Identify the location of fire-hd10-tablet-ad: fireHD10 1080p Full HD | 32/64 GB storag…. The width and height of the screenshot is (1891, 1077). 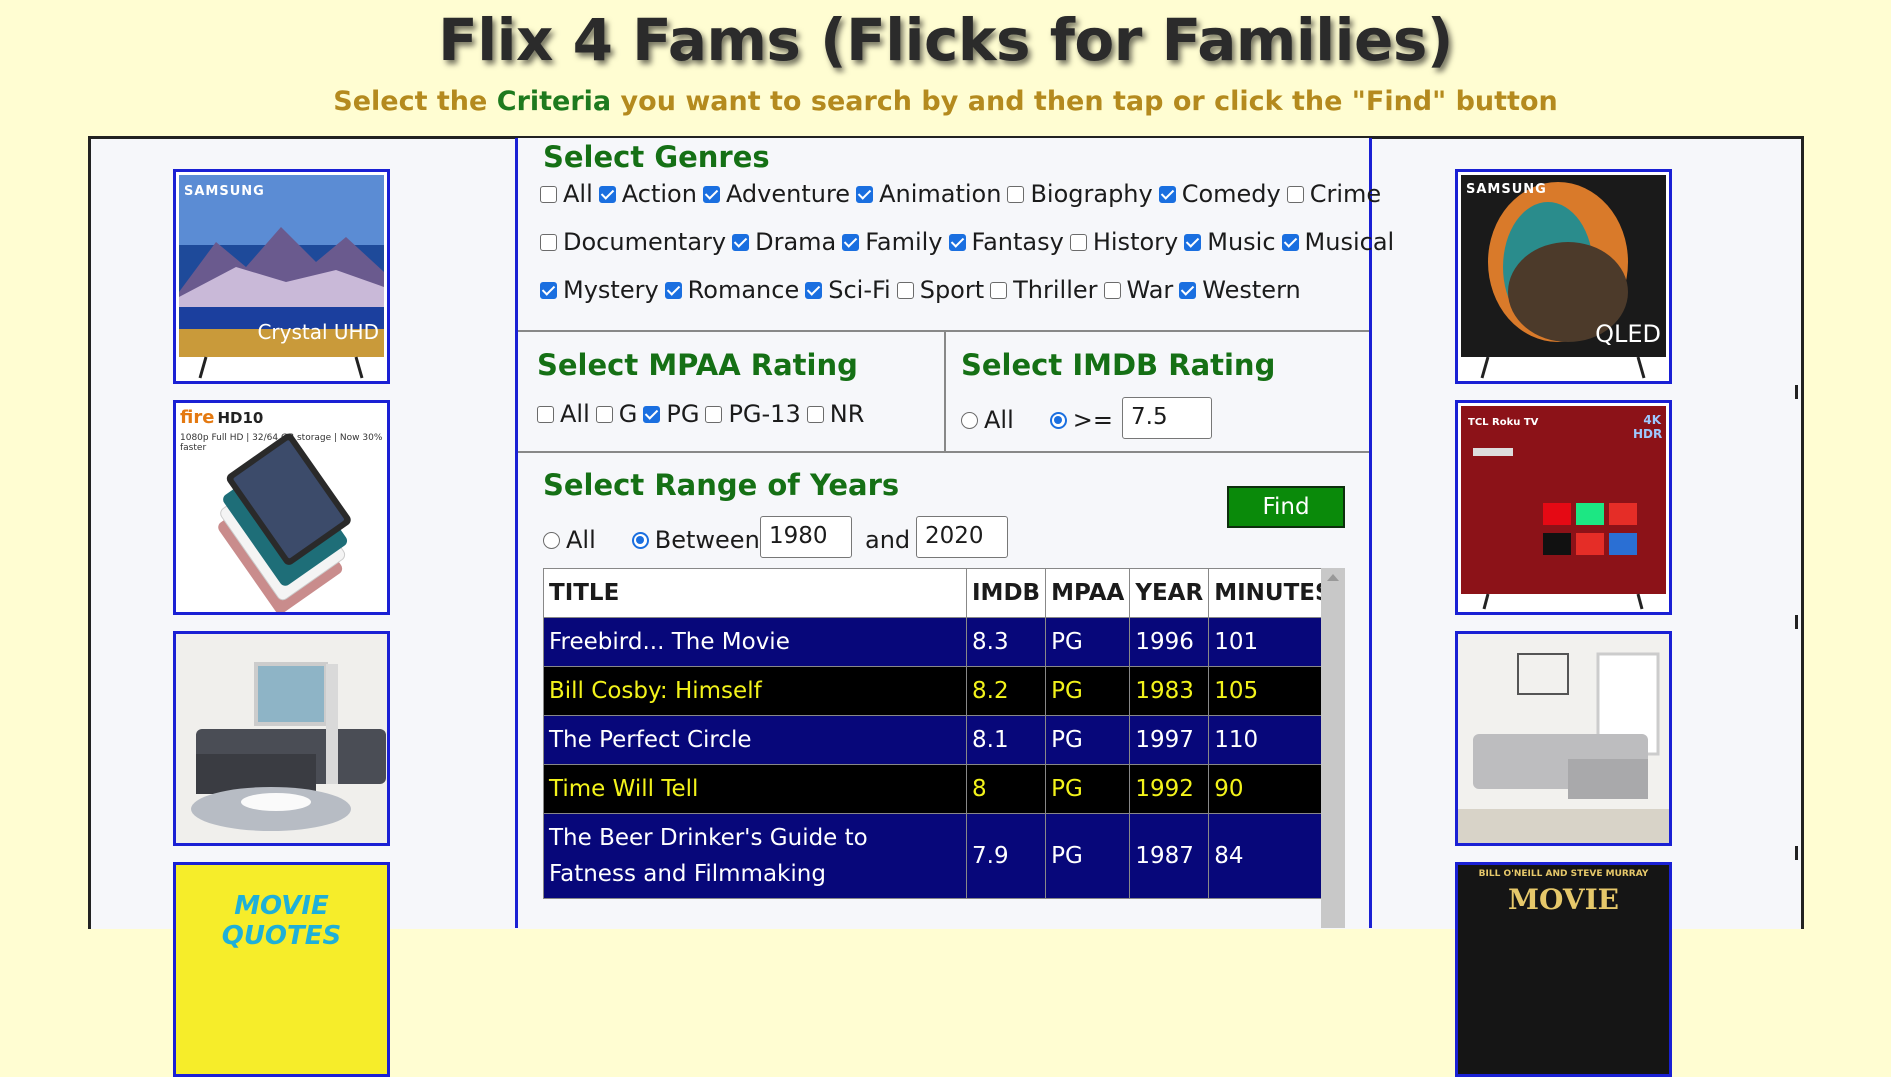
(281, 507).